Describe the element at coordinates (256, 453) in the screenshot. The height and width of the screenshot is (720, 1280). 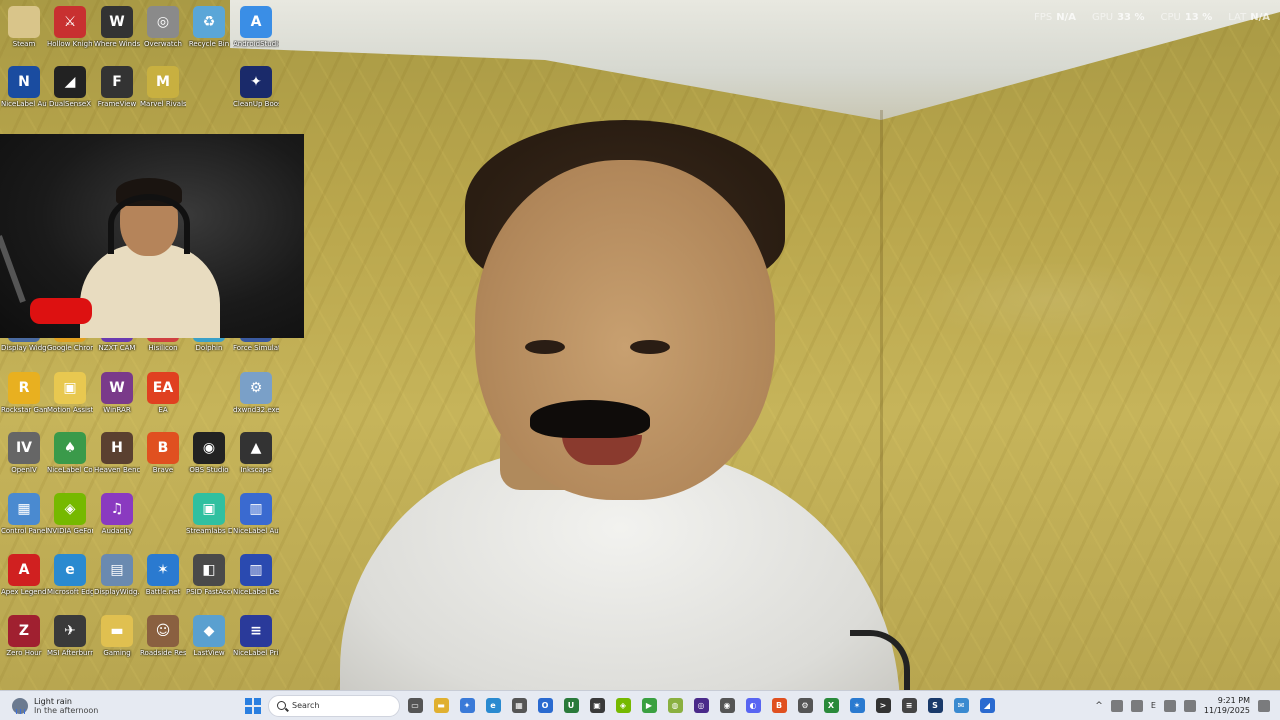
I see `desktop-icon: ▲ Inkscape` at that location.